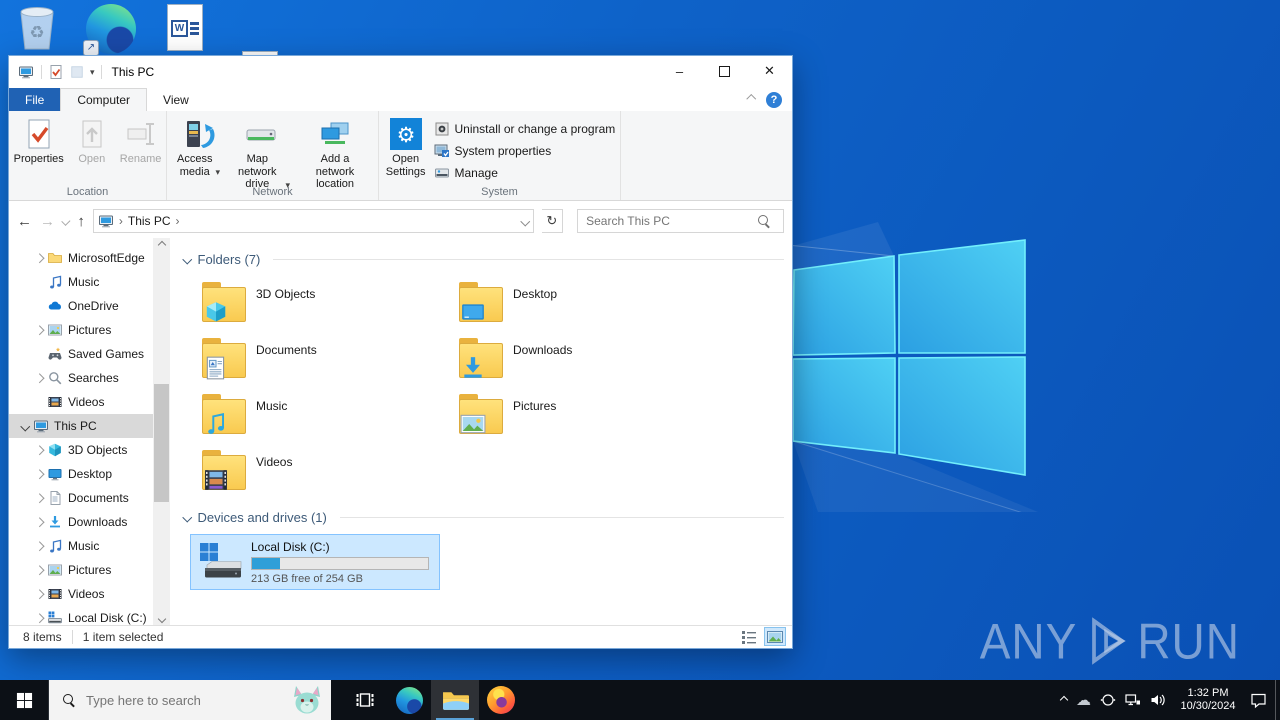 This screenshot has width=1280, height=720. What do you see at coordinates (1064, 700) in the screenshot?
I see `tray-expand-icon` at bounding box center [1064, 700].